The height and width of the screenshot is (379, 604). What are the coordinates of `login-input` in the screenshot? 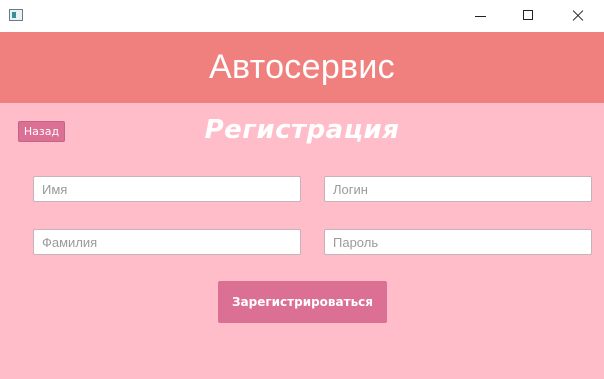 It's located at (458, 189).